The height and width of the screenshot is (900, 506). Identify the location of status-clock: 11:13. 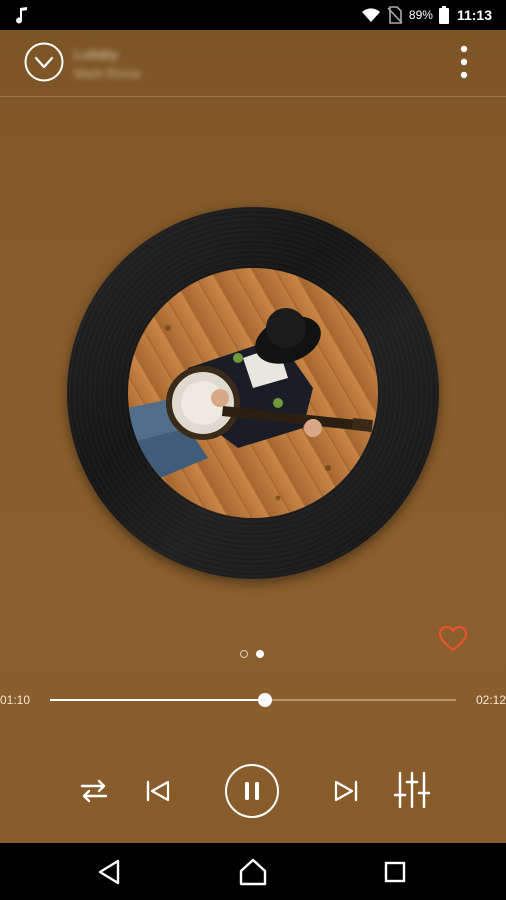
(474, 15).